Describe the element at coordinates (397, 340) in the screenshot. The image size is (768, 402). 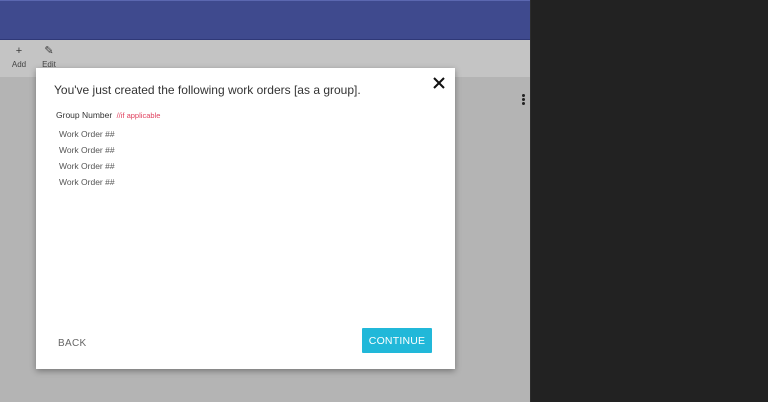
I see `continue-button: CONTINUE` at that location.